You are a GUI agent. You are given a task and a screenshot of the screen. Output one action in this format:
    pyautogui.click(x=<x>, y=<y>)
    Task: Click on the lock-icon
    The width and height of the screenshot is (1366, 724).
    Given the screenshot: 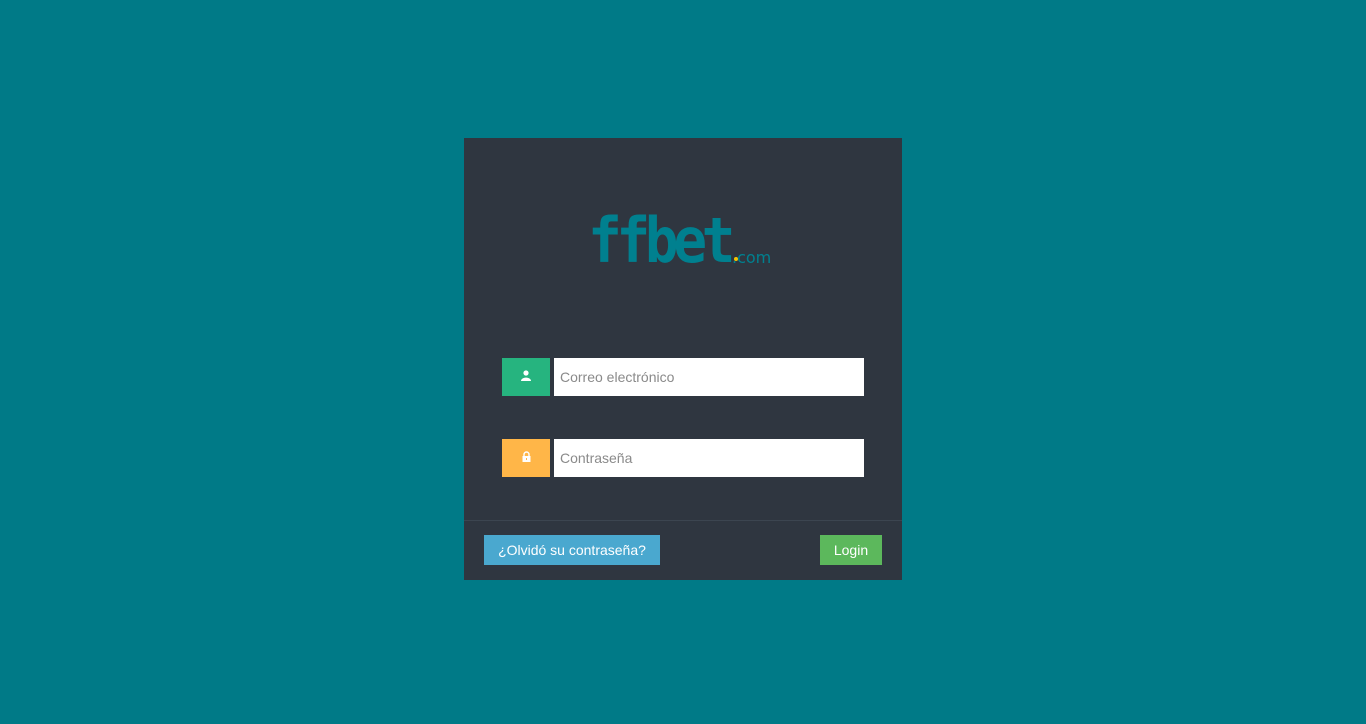 What is the action you would take?
    pyautogui.click(x=526, y=458)
    